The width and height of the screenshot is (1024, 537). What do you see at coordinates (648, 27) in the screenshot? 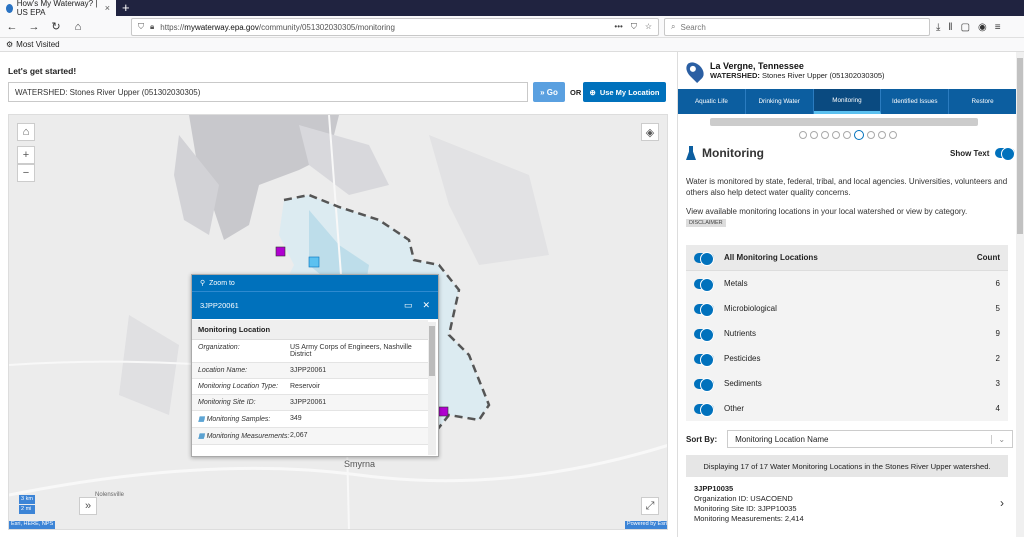
I see `bookmark-star-icon: ☆` at bounding box center [648, 27].